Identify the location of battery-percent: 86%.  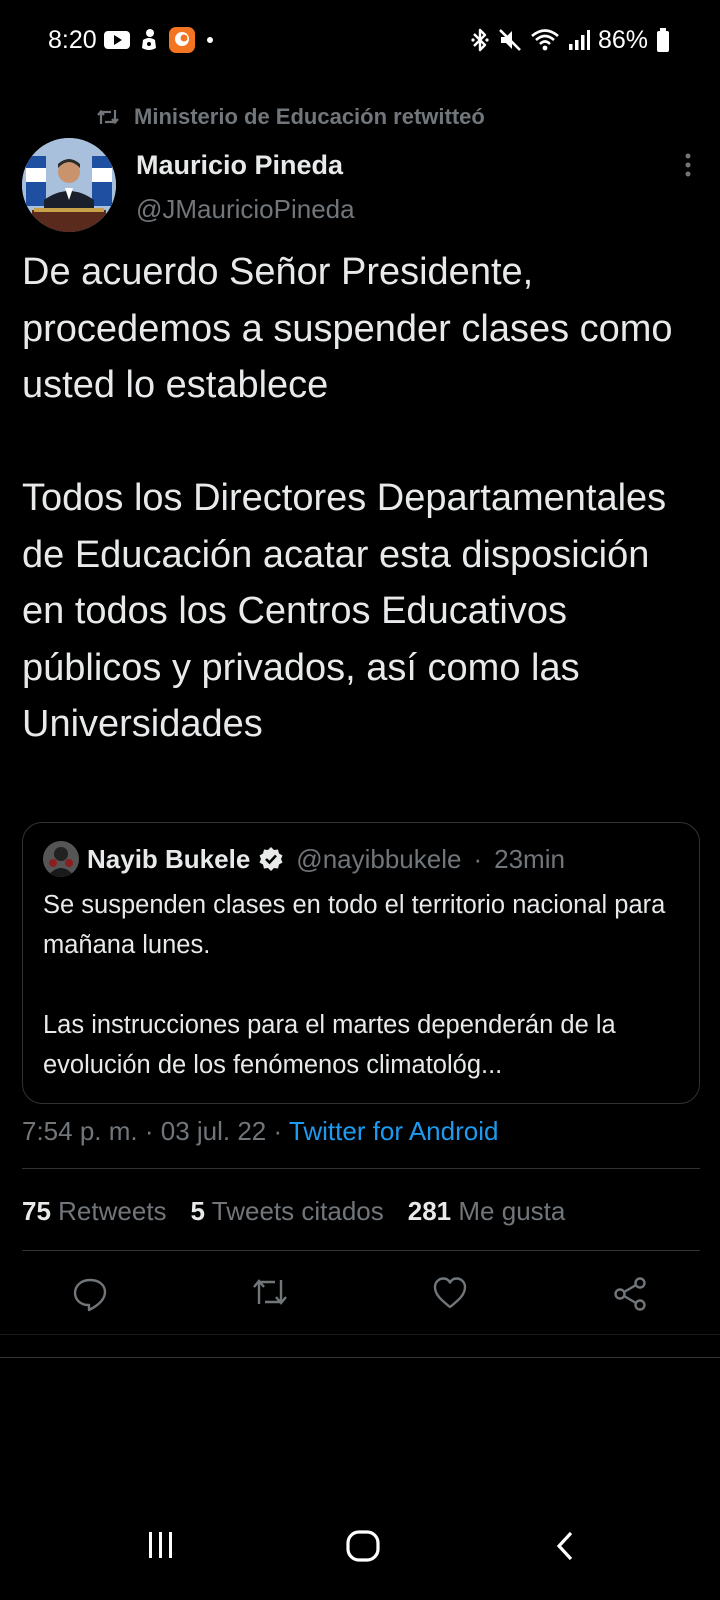
(622, 39).